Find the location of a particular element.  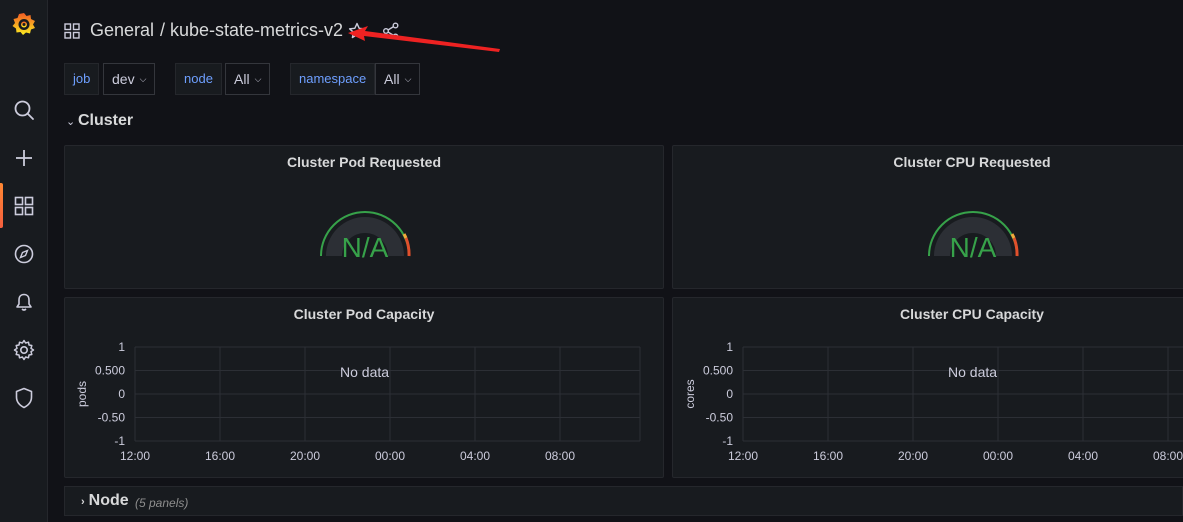

var-label-node: node is located at coordinates (198, 79).